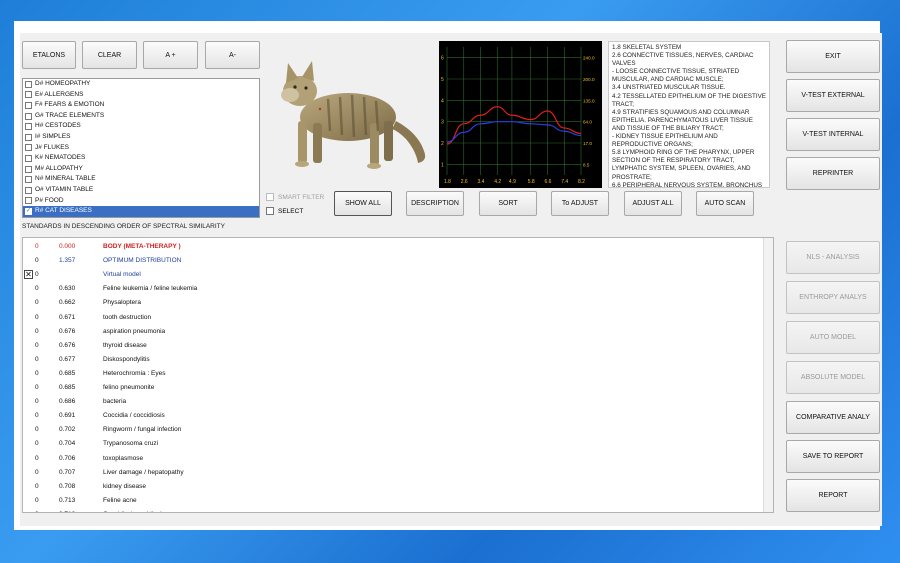 This screenshot has width=900, height=563. What do you see at coordinates (124, 486) in the screenshot?
I see `cell-c2: kidney disease` at bounding box center [124, 486].